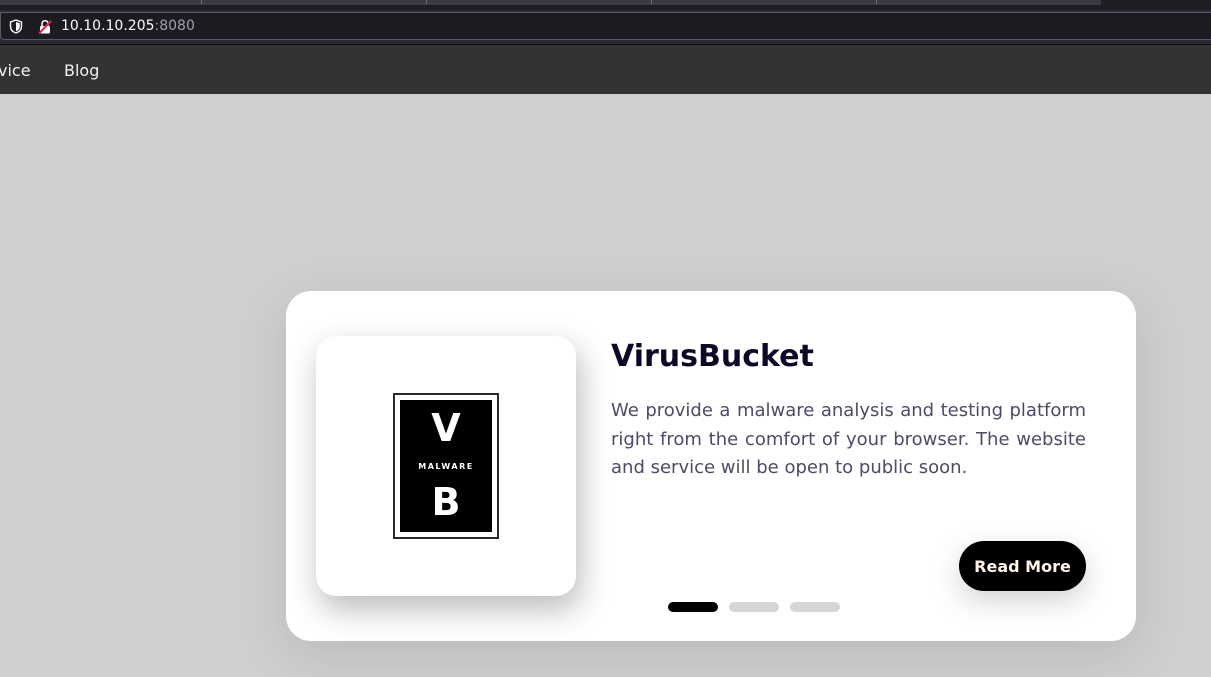 This screenshot has height=677, width=1211. What do you see at coordinates (45, 27) in the screenshot?
I see `insecure-lock-icon` at bounding box center [45, 27].